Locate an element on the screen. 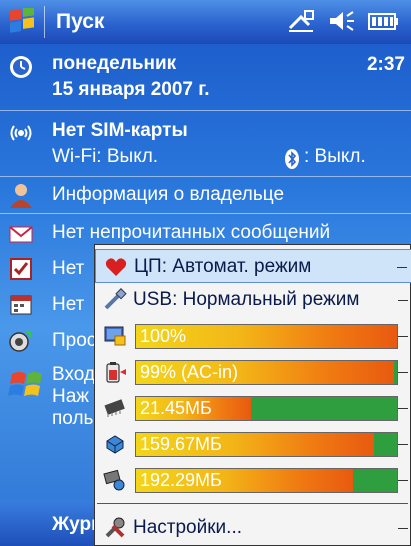 Image resolution: width=411 pixels, height=546 pixels. storage-value: 159.67МБ is located at coordinates (181, 444).